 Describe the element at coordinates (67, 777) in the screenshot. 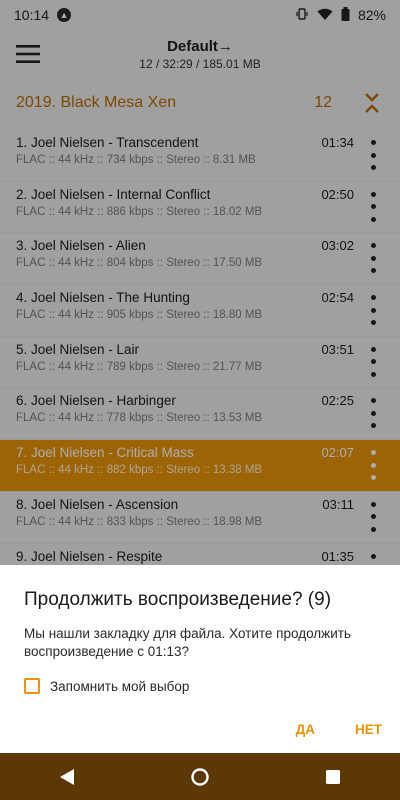

I see `back-triangle-icon` at that location.